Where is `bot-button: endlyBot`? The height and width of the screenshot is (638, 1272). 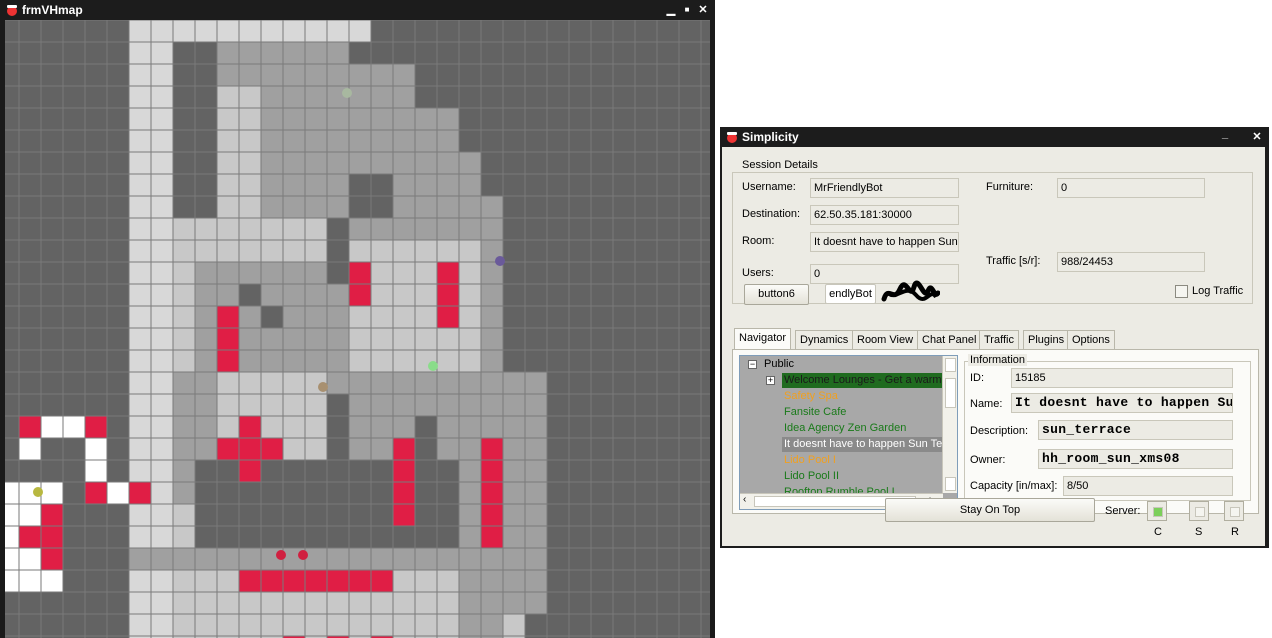
bot-button: endlyBot is located at coordinates (850, 294).